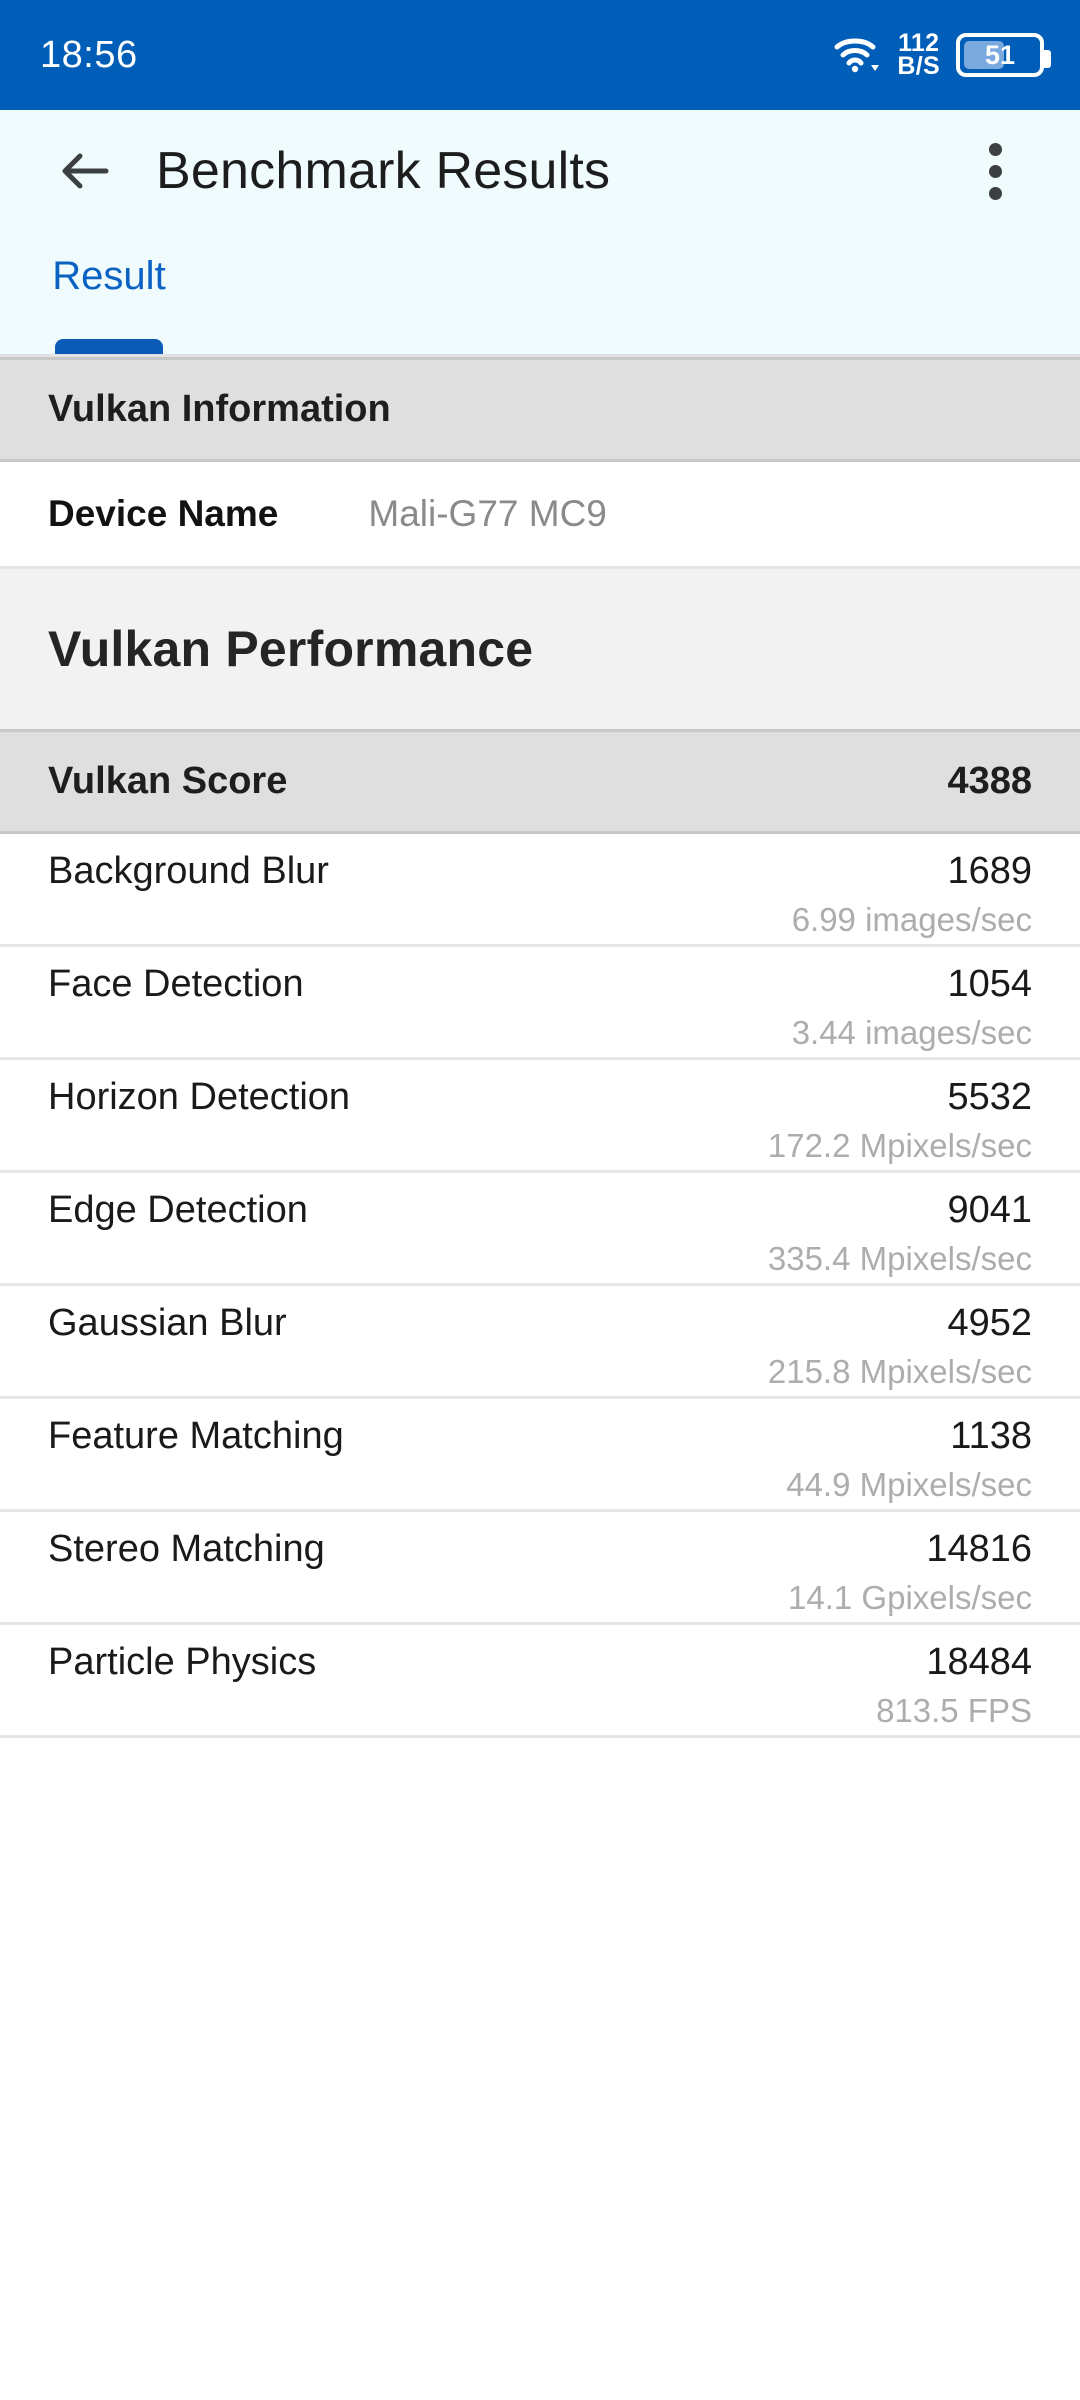  I want to click on battery-percent: 51, so click(1000, 54).